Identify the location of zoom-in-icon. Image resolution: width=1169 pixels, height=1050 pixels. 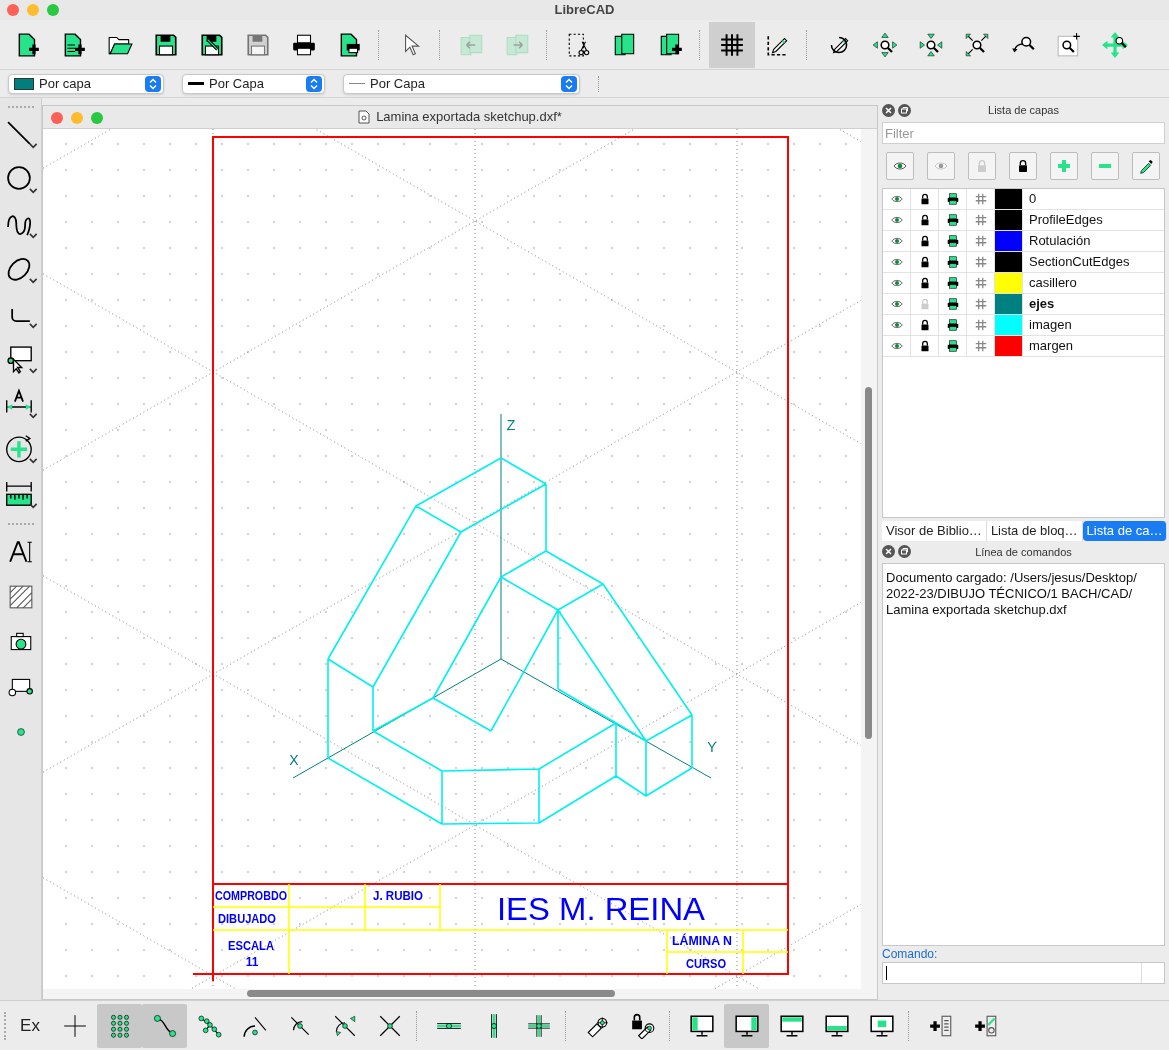
(885, 44).